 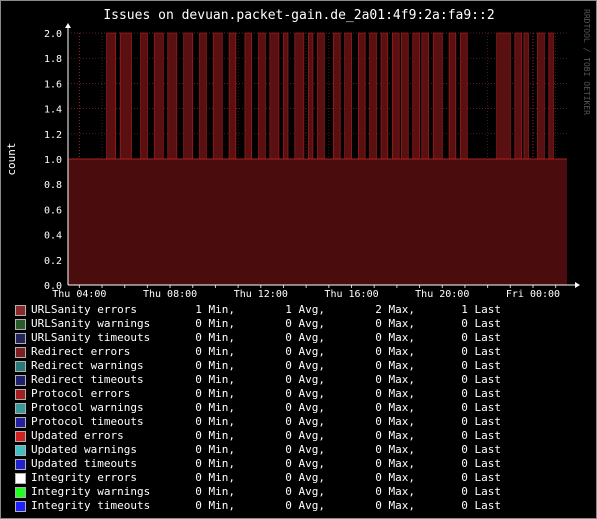 I want to click on legend-label: Updated timeouts, so click(x=84, y=463).